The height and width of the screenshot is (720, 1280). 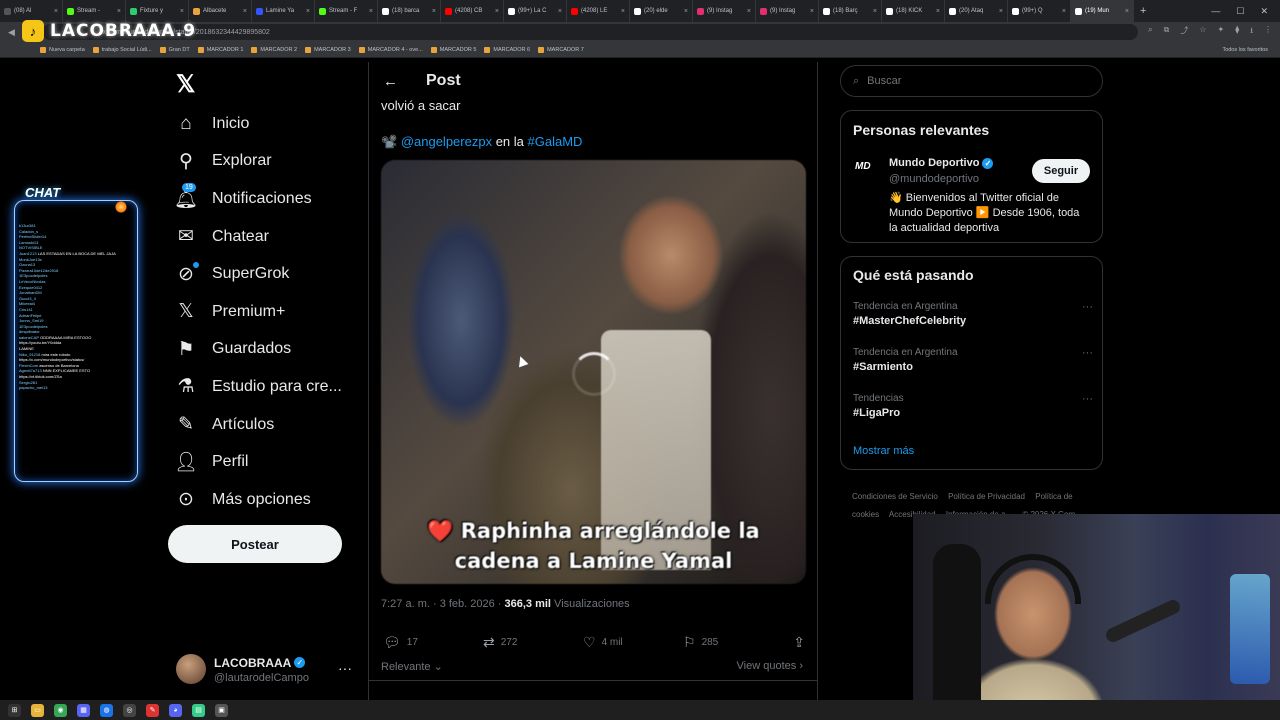 I want to click on view-quotes-link: View quotes ›, so click(x=770, y=666).